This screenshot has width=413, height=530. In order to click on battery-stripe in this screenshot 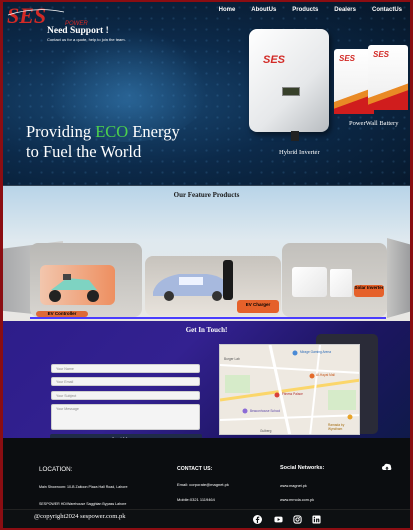, I will do `click(388, 95)`.